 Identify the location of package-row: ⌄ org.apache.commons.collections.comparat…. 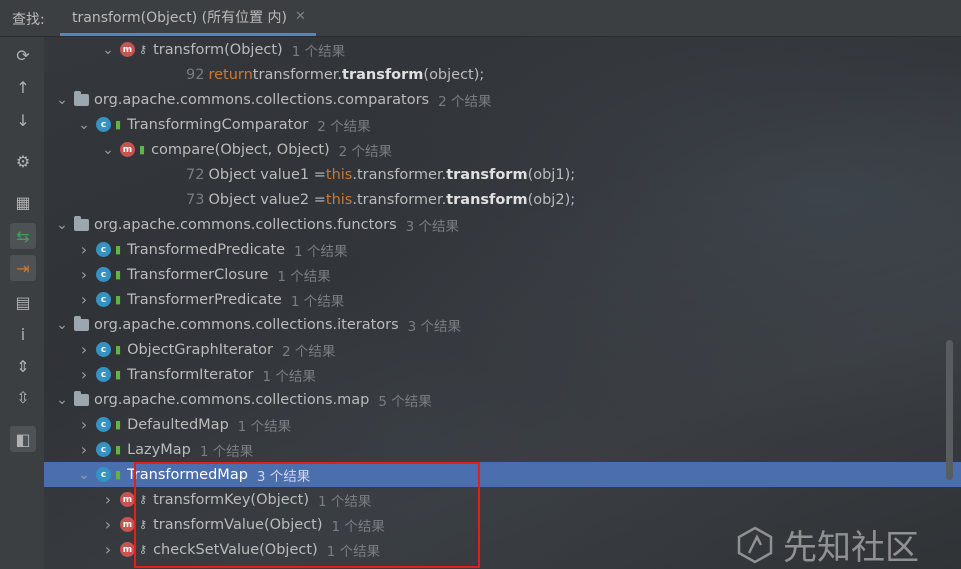
(502, 99).